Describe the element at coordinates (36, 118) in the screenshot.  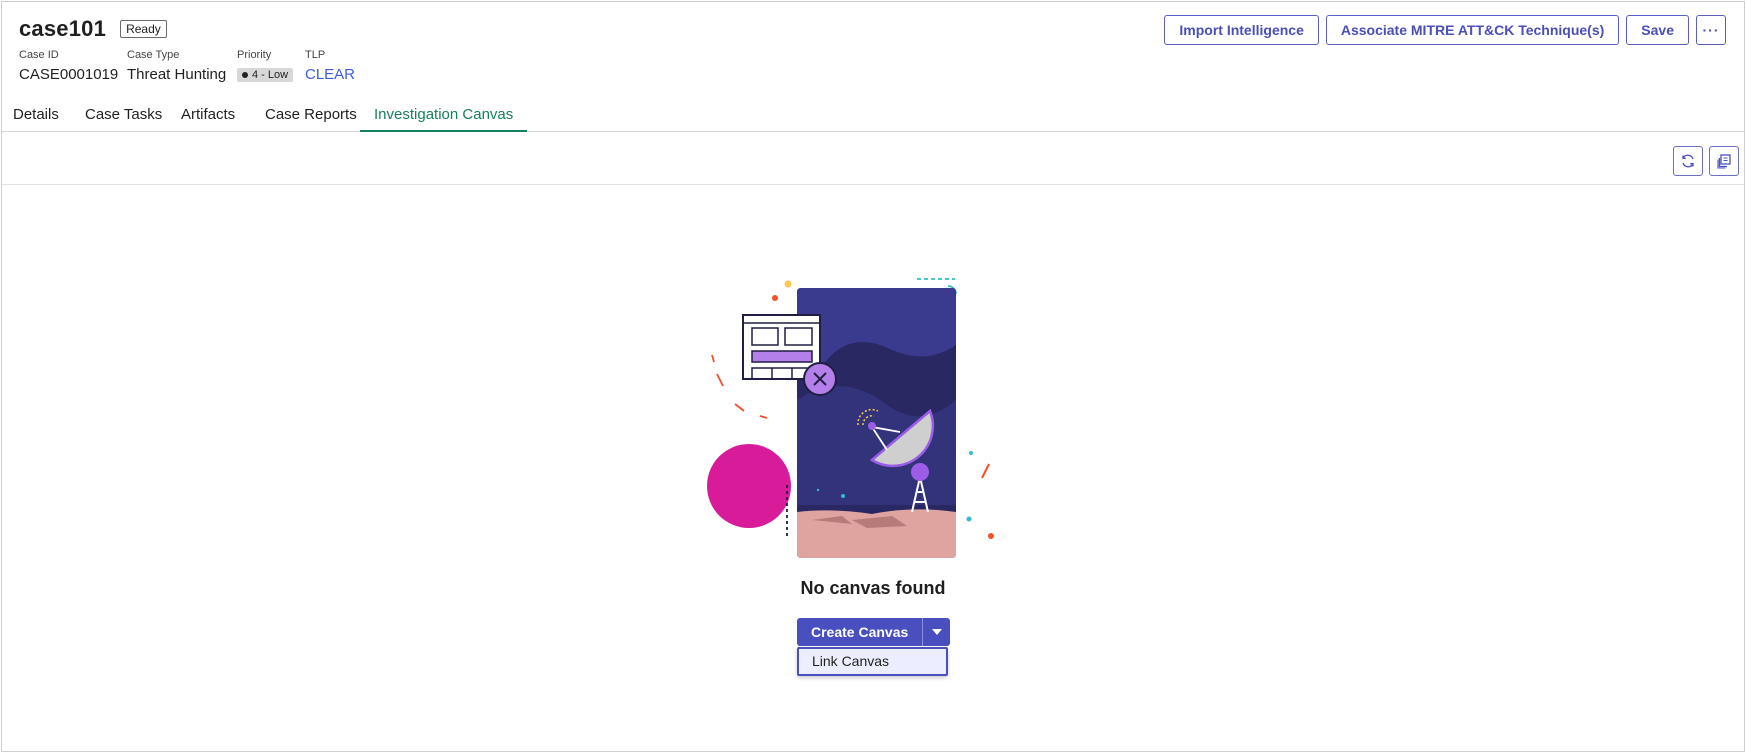
I see `tab-details: Details` at that location.